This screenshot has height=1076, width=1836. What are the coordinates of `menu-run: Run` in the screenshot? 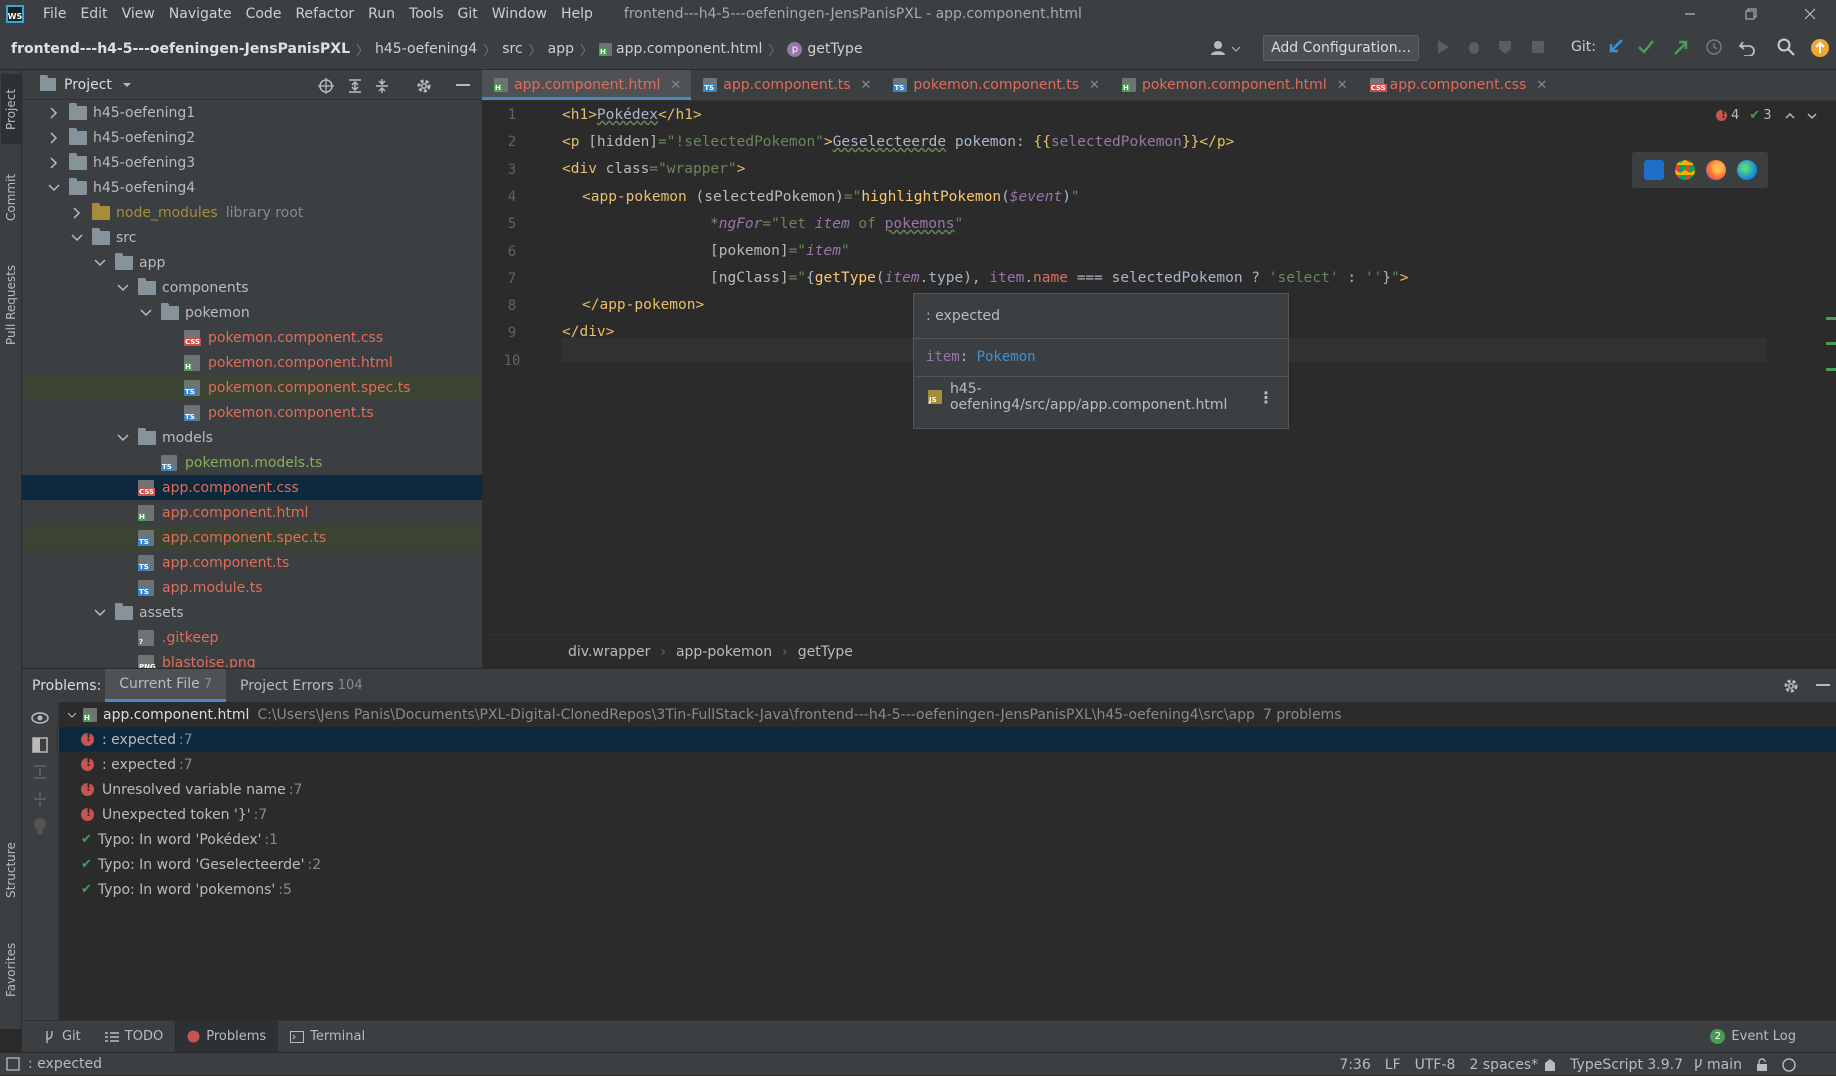 It's located at (381, 14).